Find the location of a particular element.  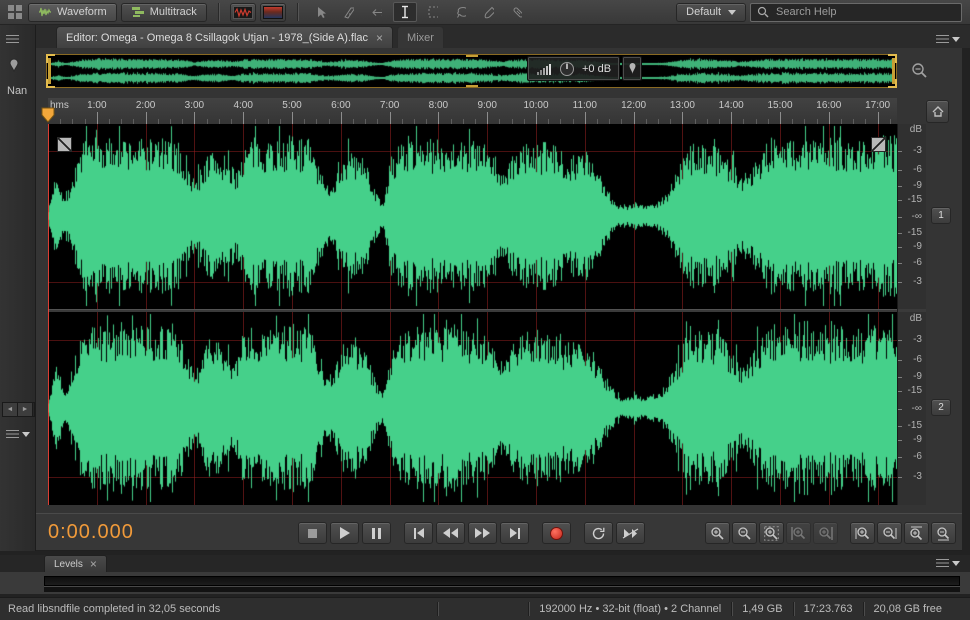

move-tool-button is located at coordinates (321, 12).